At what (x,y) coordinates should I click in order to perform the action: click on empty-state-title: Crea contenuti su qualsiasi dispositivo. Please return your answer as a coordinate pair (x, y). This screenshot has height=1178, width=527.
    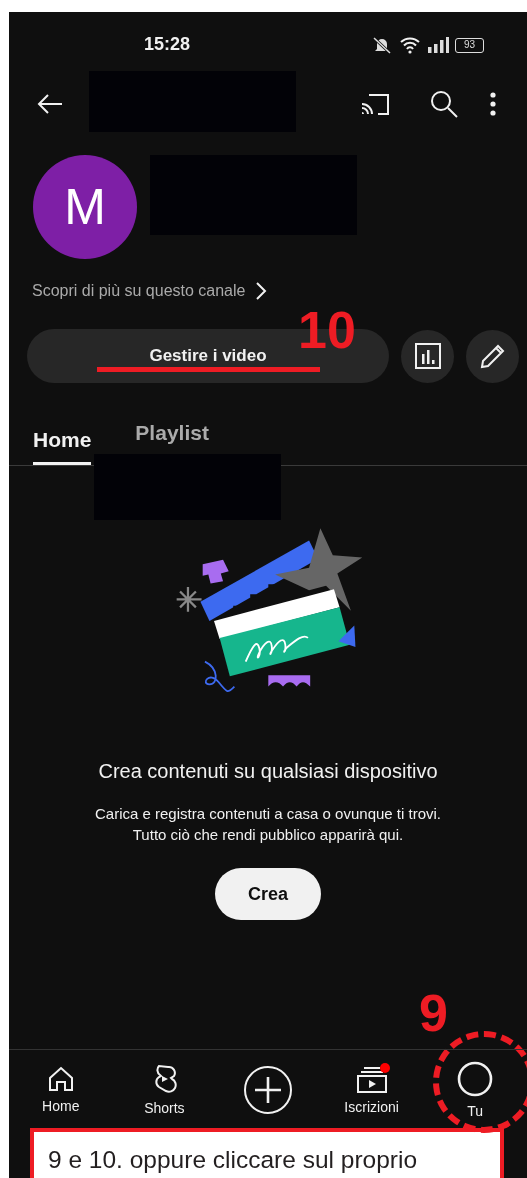
    Looking at the image, I should click on (268, 771).